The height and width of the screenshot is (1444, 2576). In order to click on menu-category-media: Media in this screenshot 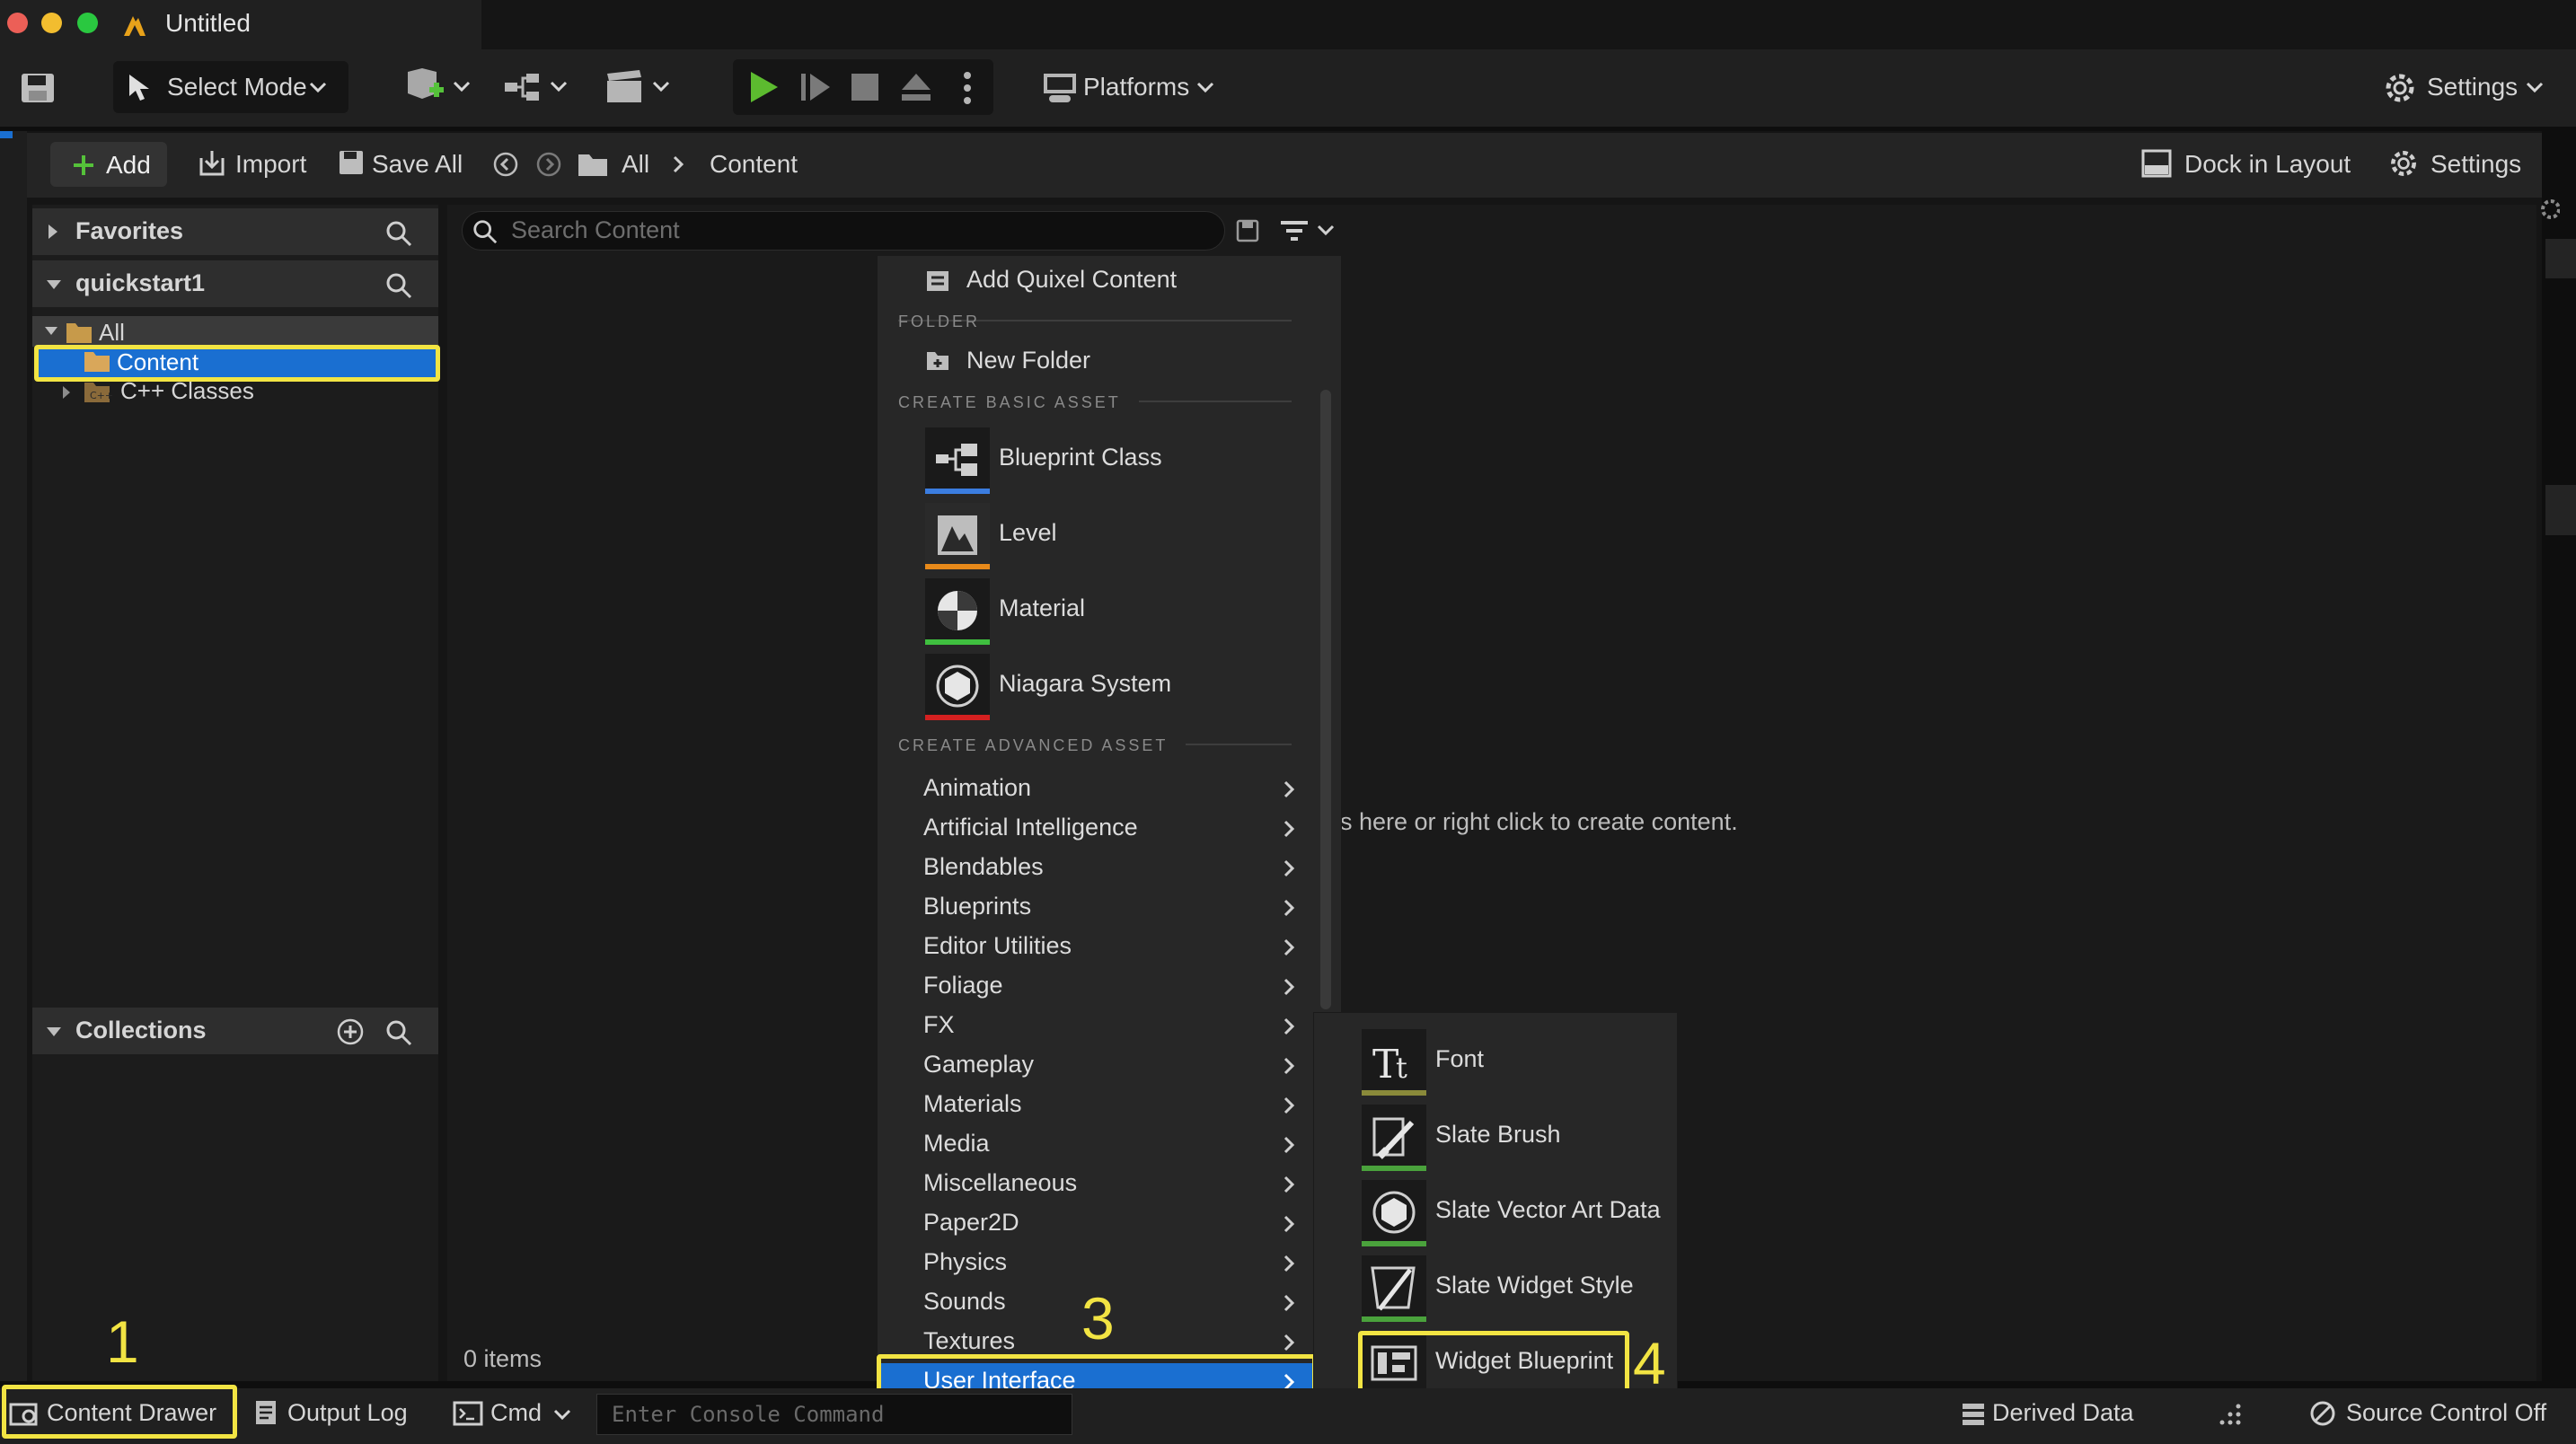, I will do `click(1096, 1145)`.